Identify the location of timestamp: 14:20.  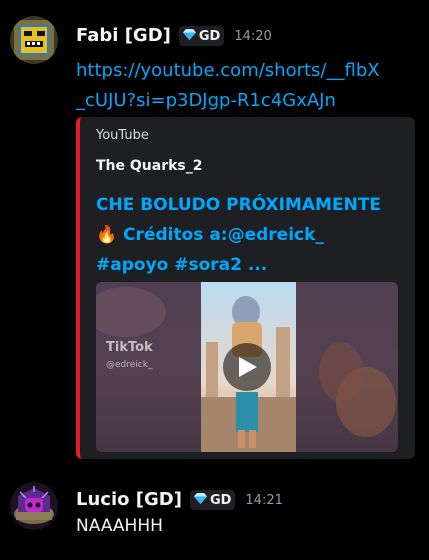
(252, 36).